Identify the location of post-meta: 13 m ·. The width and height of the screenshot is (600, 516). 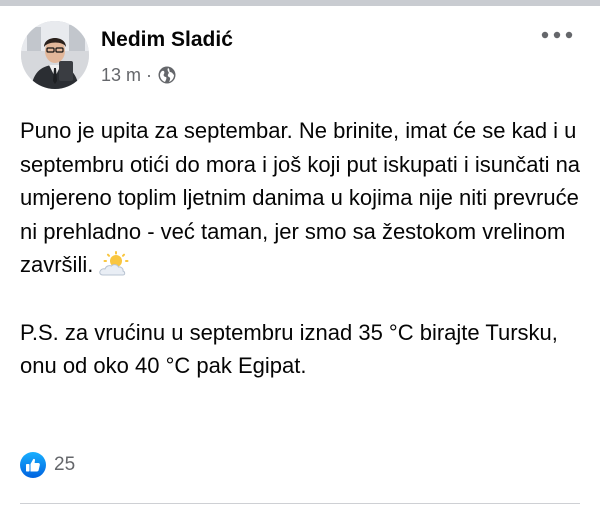
(138, 75).